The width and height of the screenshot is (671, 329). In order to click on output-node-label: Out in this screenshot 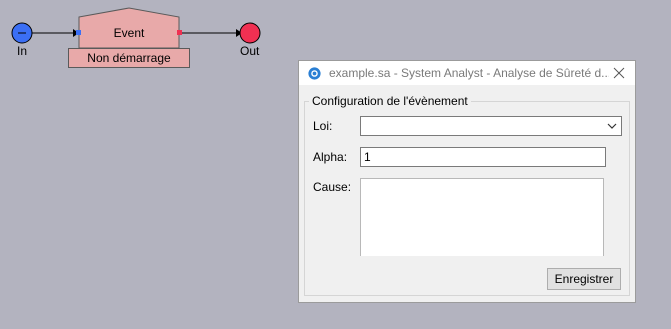, I will do `click(250, 51)`.